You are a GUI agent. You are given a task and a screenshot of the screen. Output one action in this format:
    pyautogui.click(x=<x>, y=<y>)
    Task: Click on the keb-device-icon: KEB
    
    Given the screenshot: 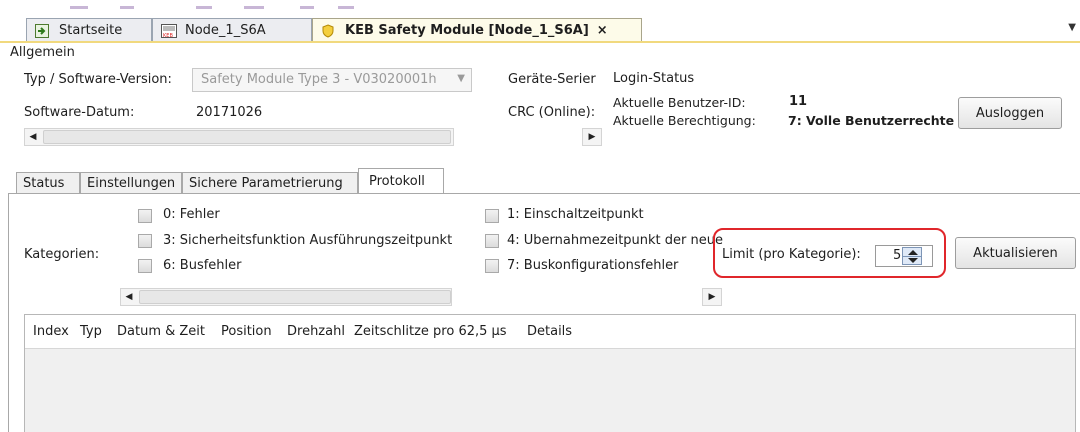 What is the action you would take?
    pyautogui.click(x=169, y=31)
    